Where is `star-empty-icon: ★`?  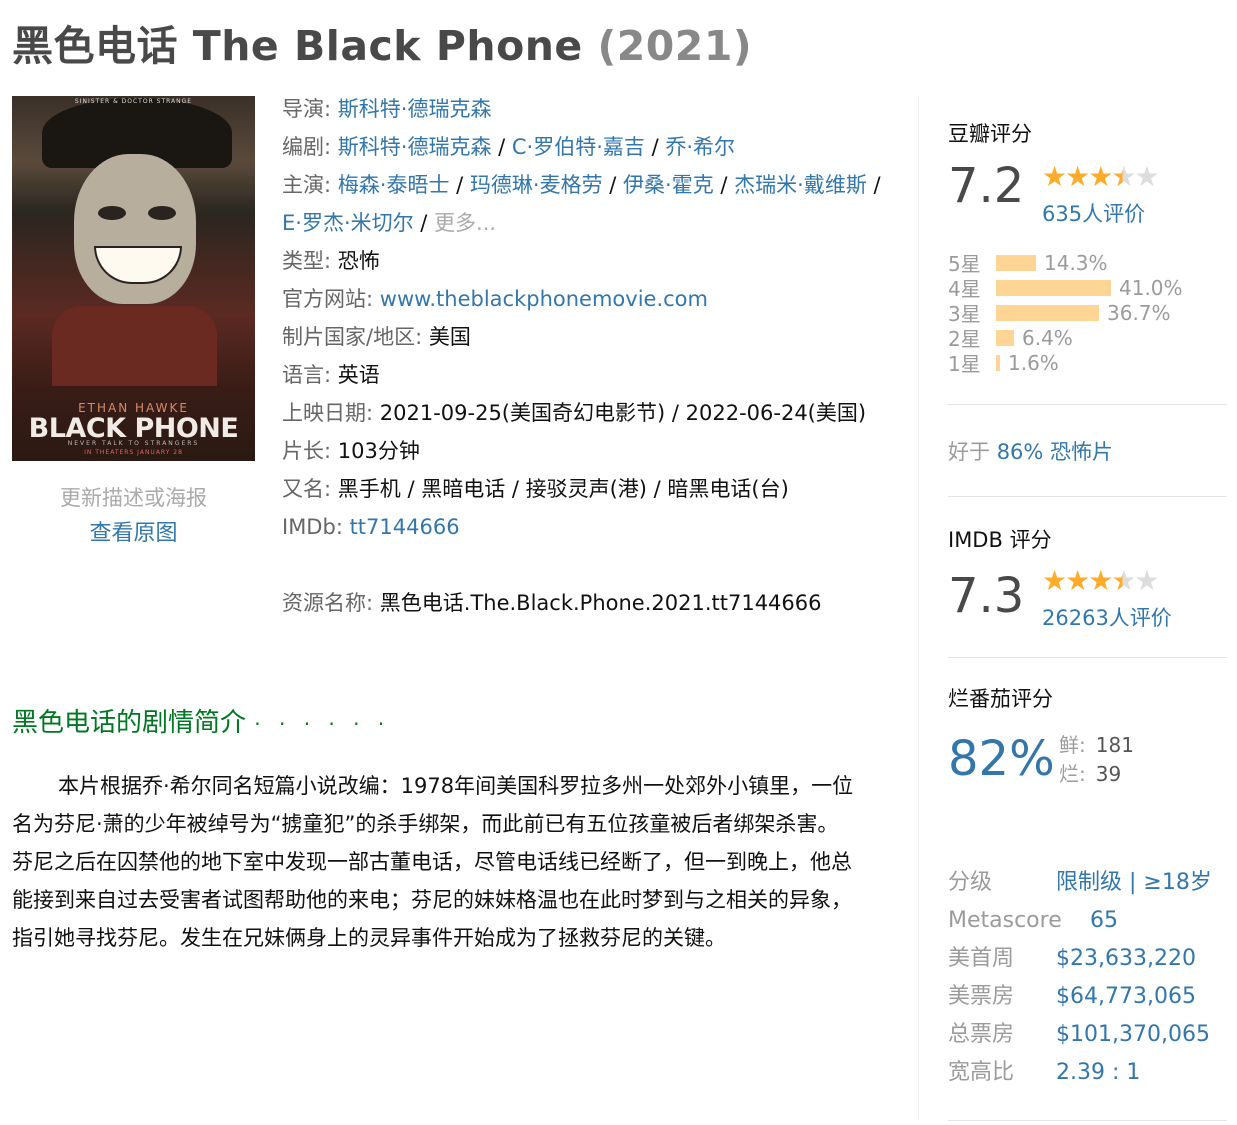
star-empty-icon: ★ is located at coordinates (1146, 580).